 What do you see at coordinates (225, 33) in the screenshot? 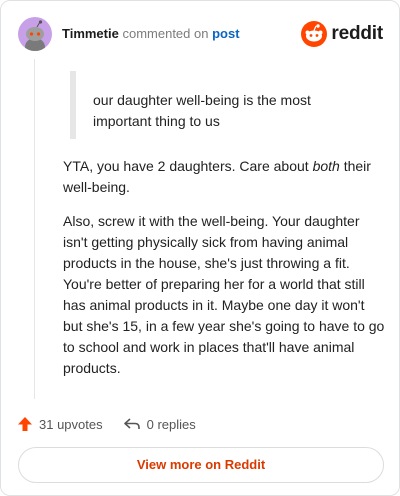
I see `post-link: post` at bounding box center [225, 33].